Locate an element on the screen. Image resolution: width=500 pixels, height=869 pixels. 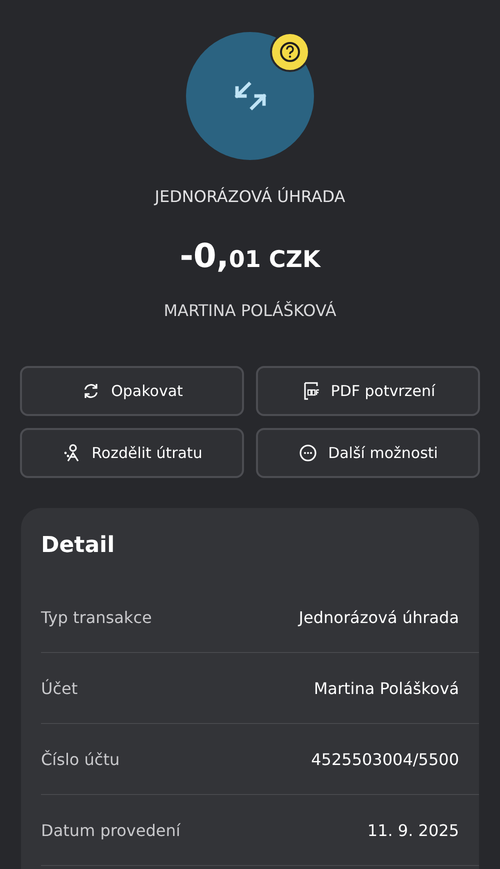
action-button: Opakovat is located at coordinates (132, 391).